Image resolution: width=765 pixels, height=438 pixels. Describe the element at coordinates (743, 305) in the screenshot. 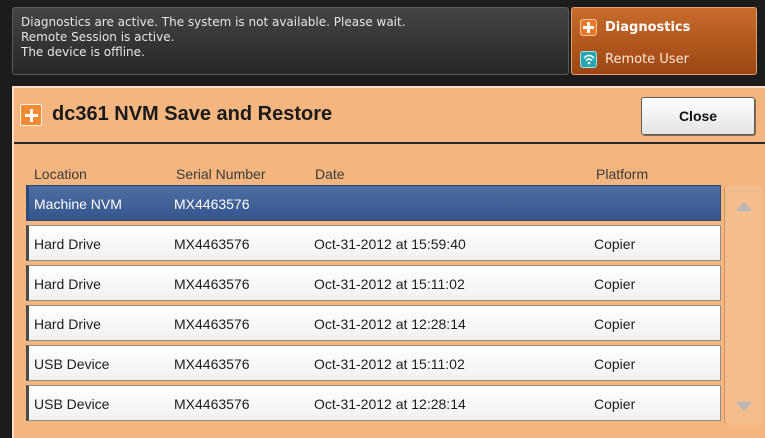

I see `table-scrollbar` at that location.